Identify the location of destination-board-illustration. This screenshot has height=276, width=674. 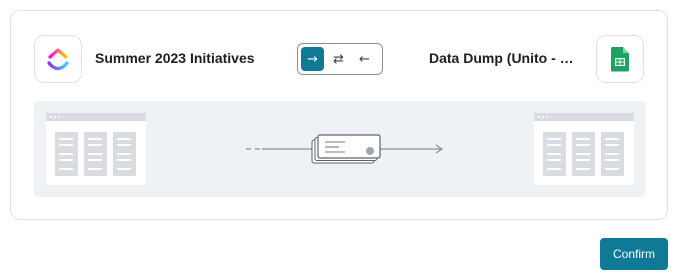
(584, 149).